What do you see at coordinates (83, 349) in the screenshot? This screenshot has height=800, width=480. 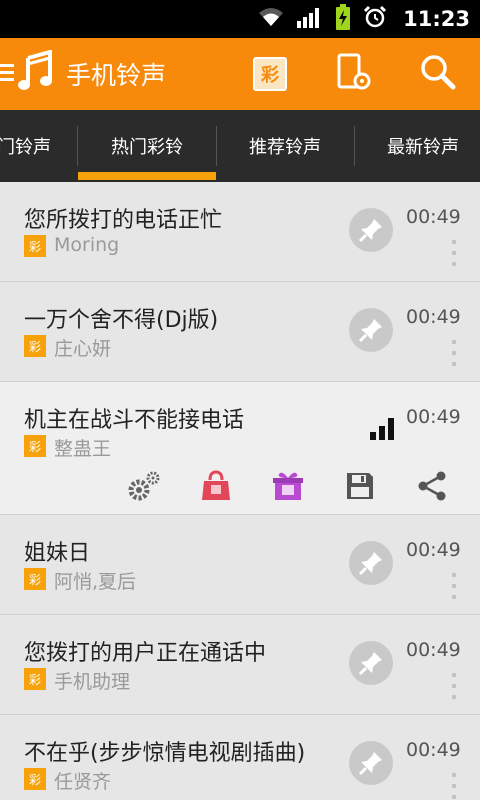 I see `song-artist: 庄心妍` at bounding box center [83, 349].